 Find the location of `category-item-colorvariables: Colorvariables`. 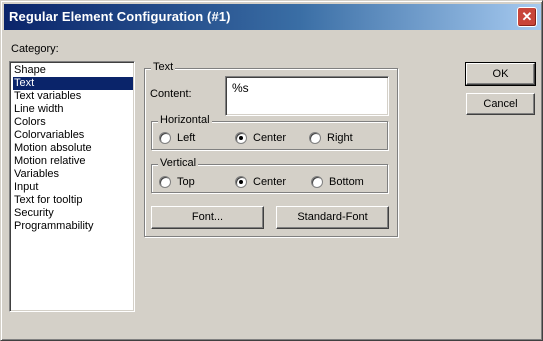

category-item-colorvariables: Colorvariables is located at coordinates (73, 135).